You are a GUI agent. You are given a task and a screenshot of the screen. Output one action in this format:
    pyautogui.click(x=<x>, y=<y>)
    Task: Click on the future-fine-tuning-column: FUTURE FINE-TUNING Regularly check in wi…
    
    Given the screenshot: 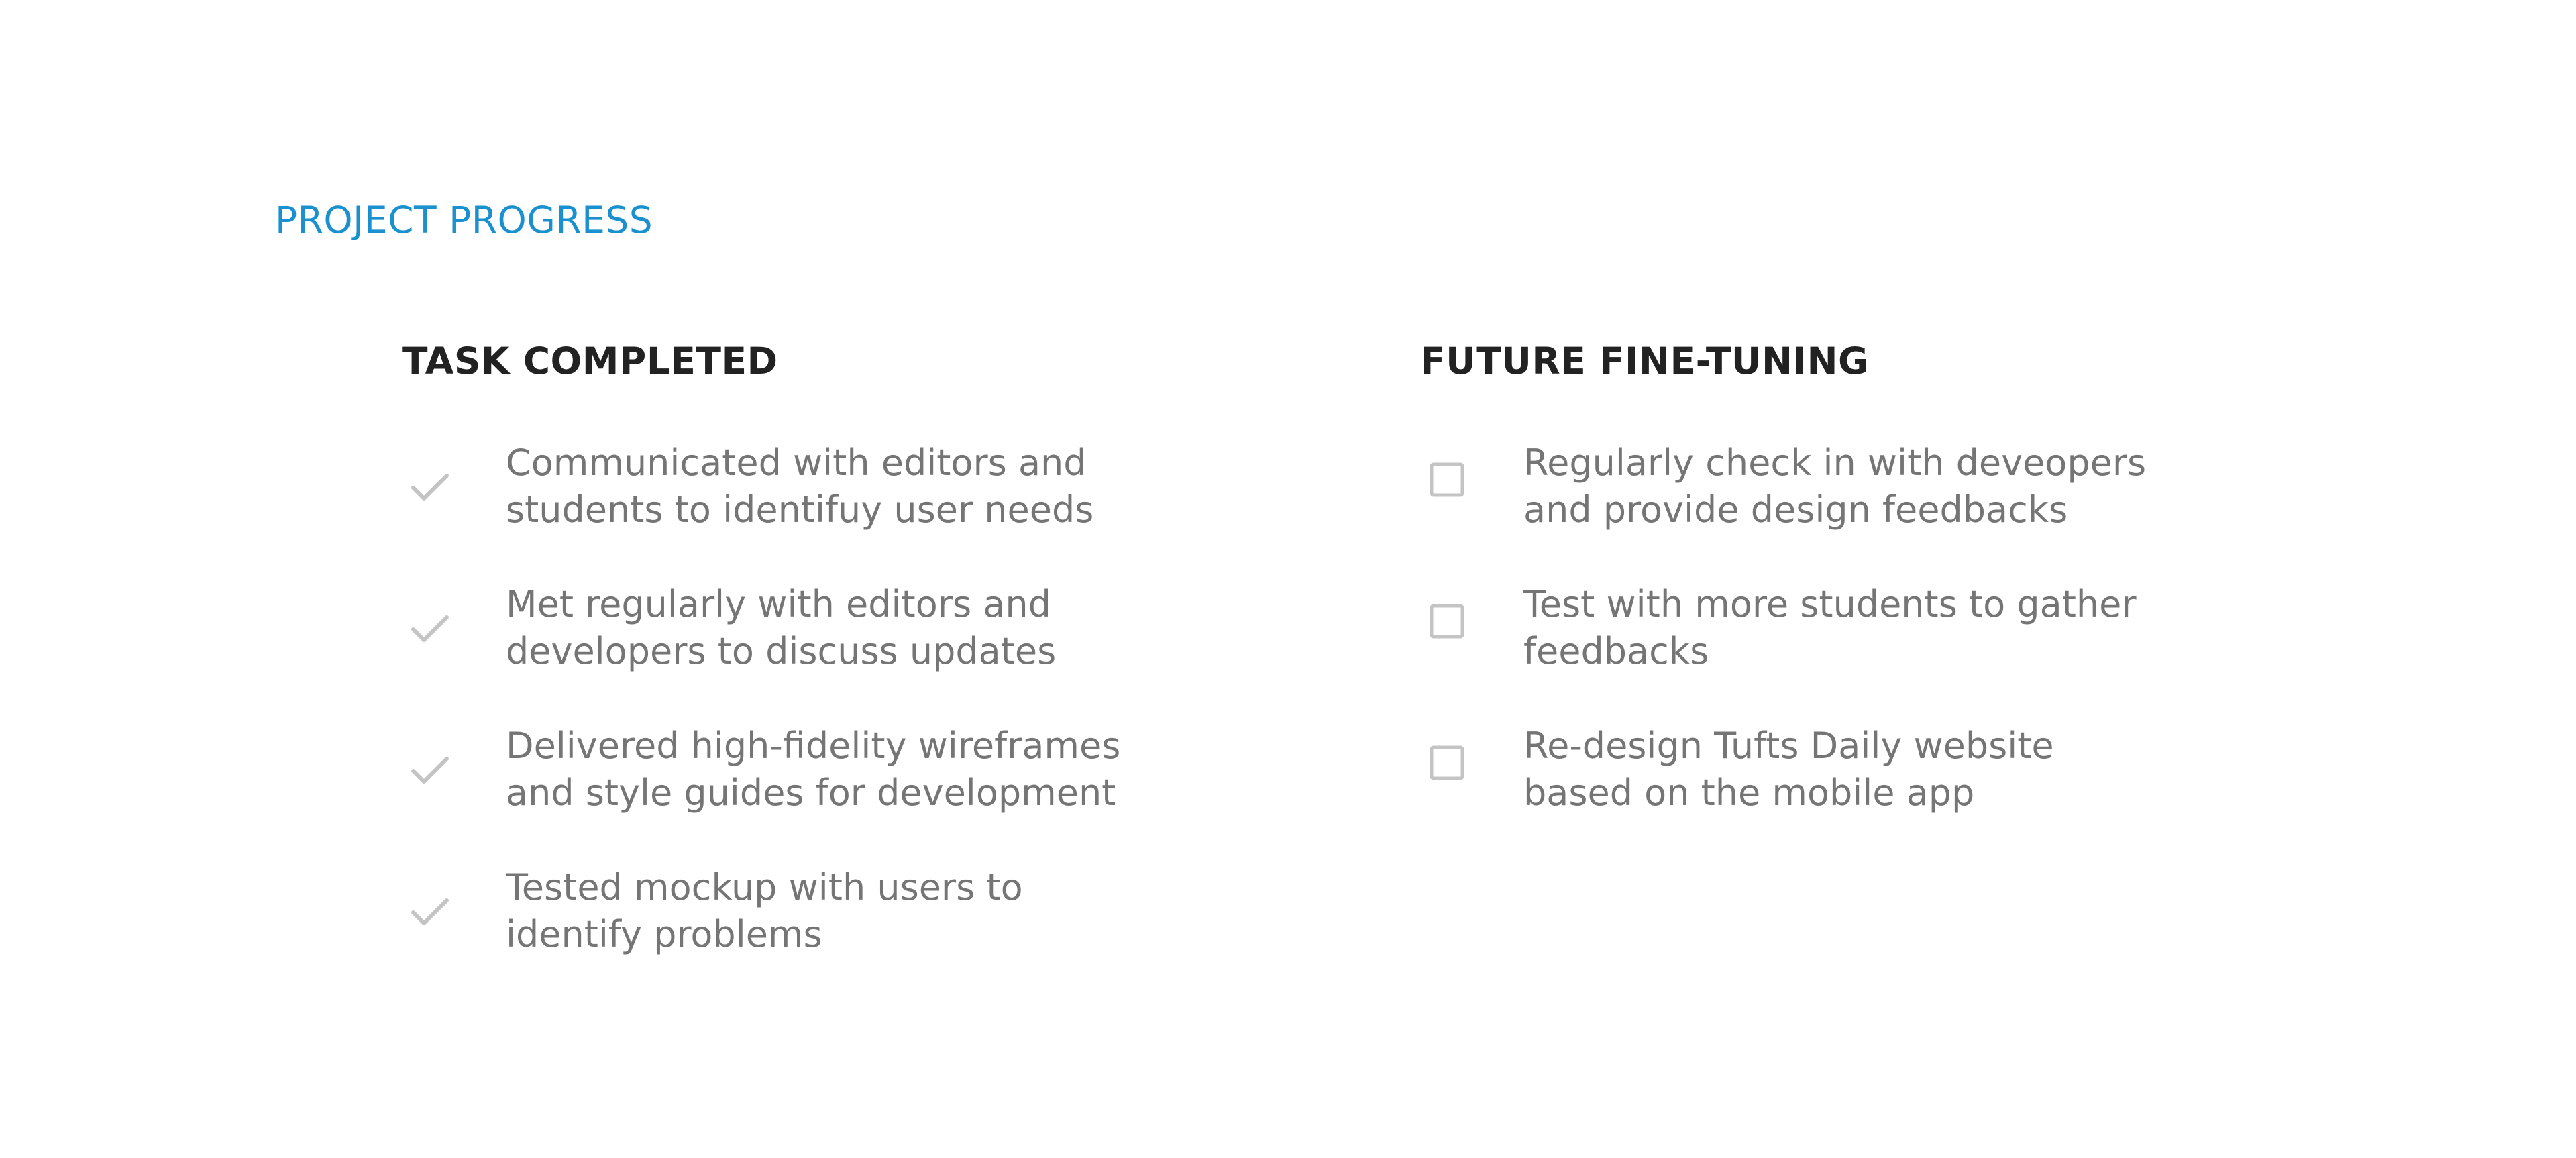 What is the action you would take?
    pyautogui.click(x=1856, y=575)
    